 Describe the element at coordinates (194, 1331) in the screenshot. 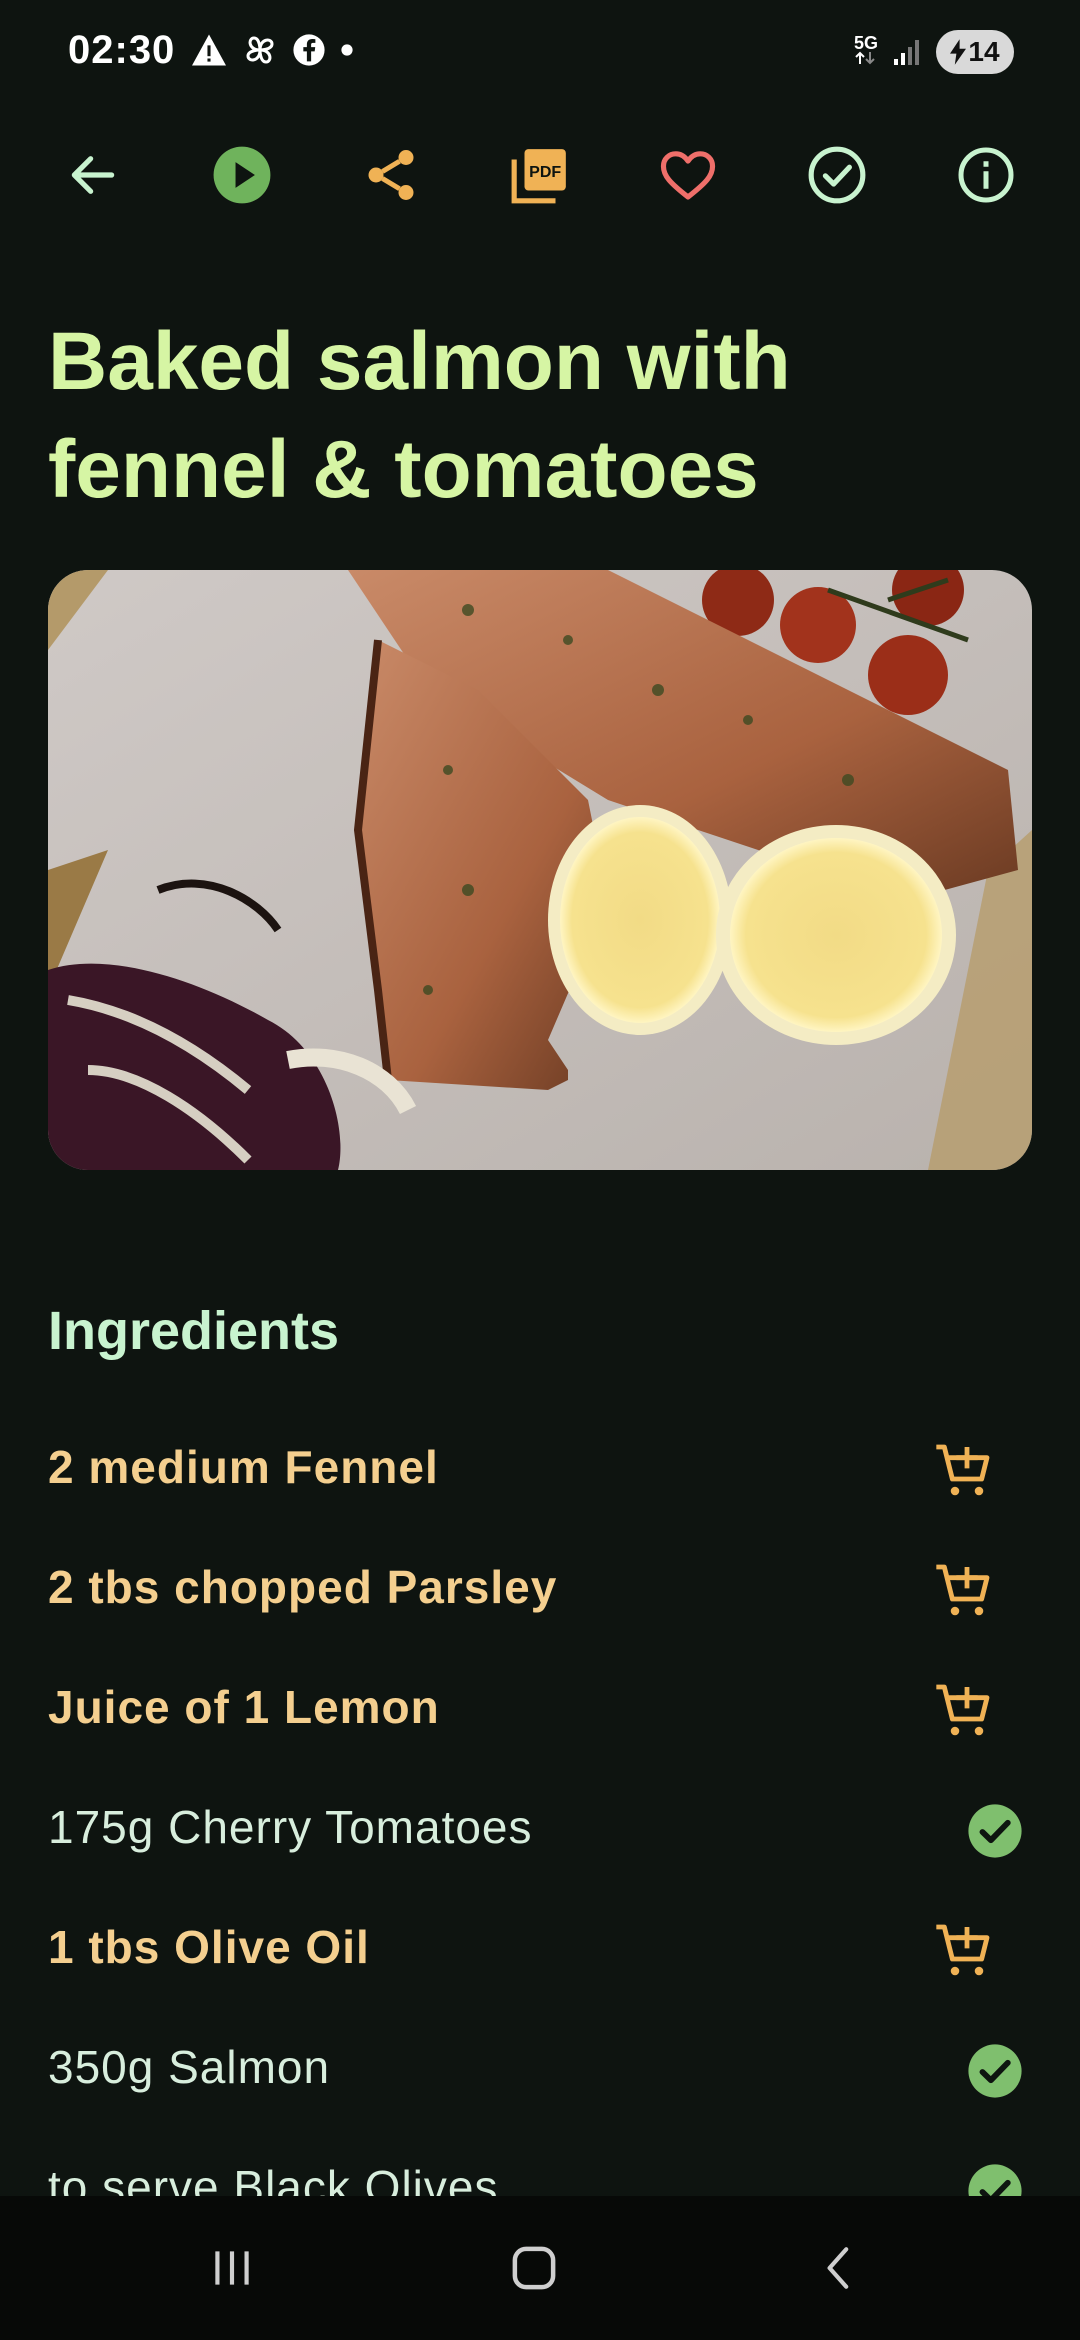

I see `ingredients-heading: Ingredients` at that location.